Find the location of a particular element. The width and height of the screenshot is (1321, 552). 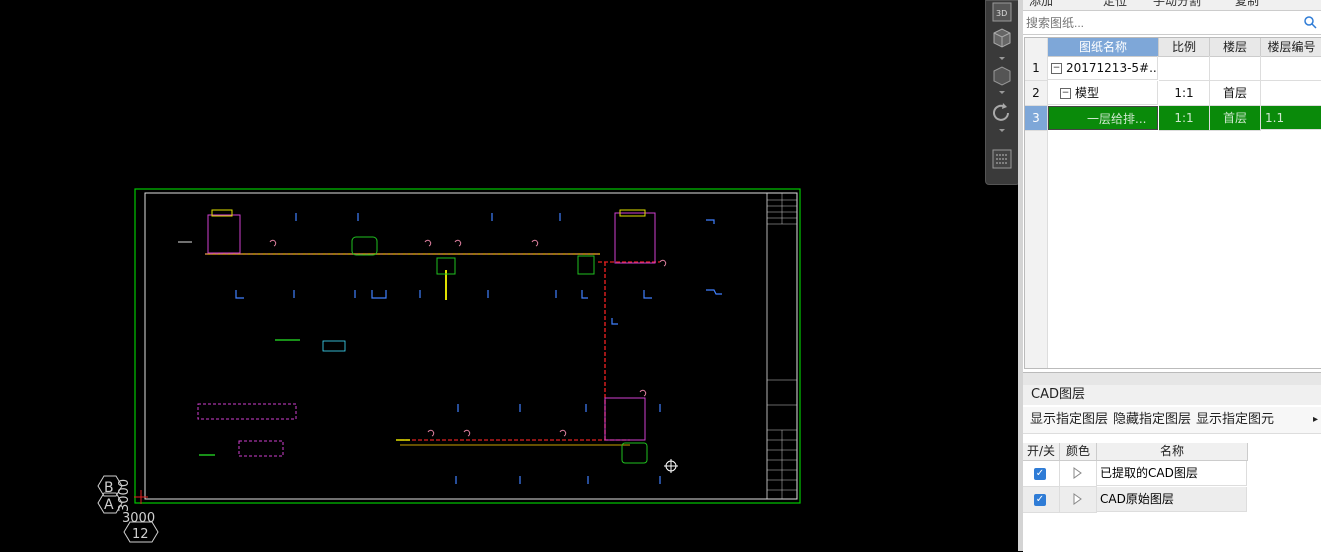

table-row: 2 − 模型 1:1 首层 is located at coordinates (1173, 93).